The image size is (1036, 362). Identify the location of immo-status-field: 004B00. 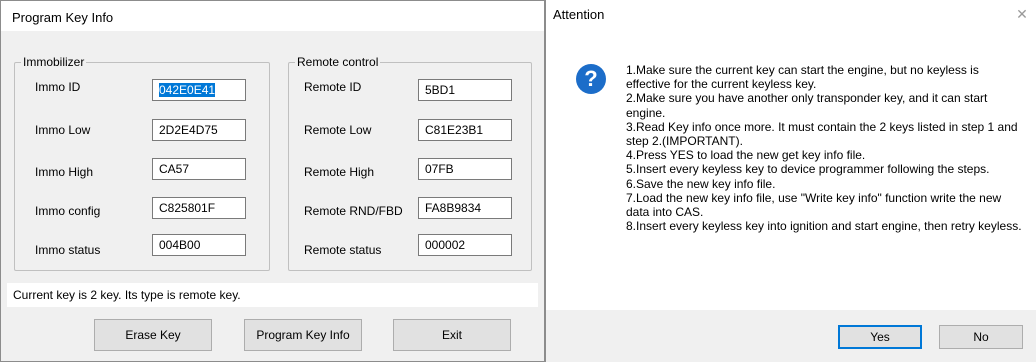
(199, 245).